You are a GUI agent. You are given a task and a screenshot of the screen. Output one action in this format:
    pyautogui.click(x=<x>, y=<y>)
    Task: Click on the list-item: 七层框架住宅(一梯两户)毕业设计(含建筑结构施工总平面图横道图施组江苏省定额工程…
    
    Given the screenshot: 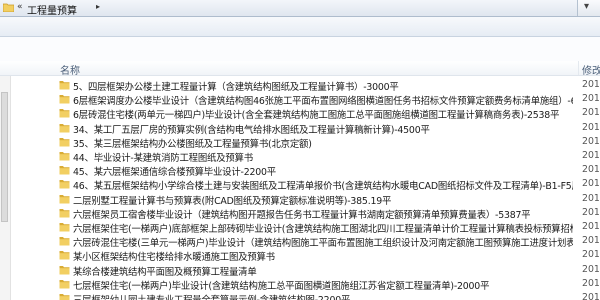 What is the action you would take?
    pyautogui.click(x=300, y=284)
    